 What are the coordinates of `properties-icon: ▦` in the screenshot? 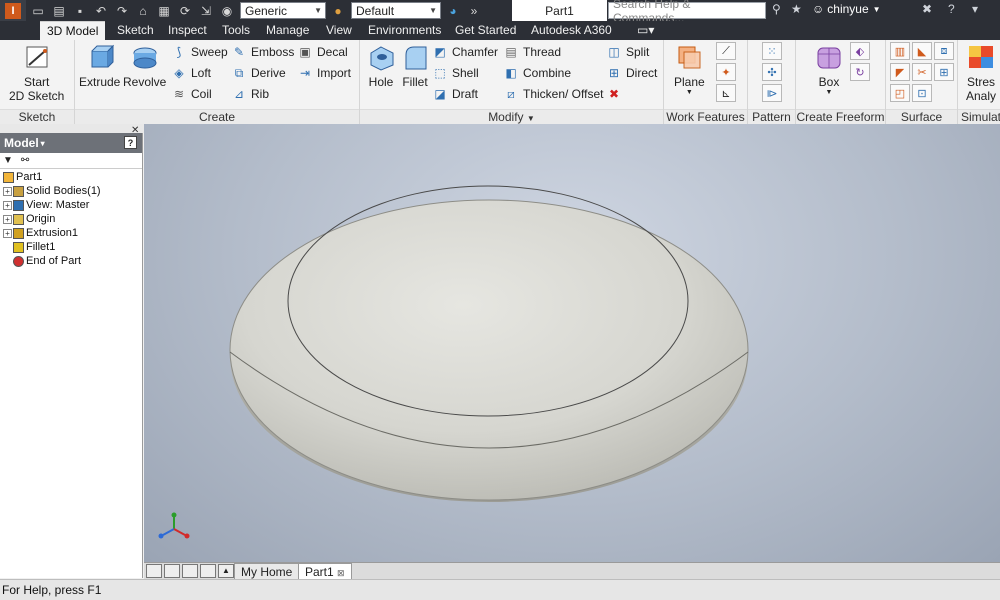 It's located at (164, 11).